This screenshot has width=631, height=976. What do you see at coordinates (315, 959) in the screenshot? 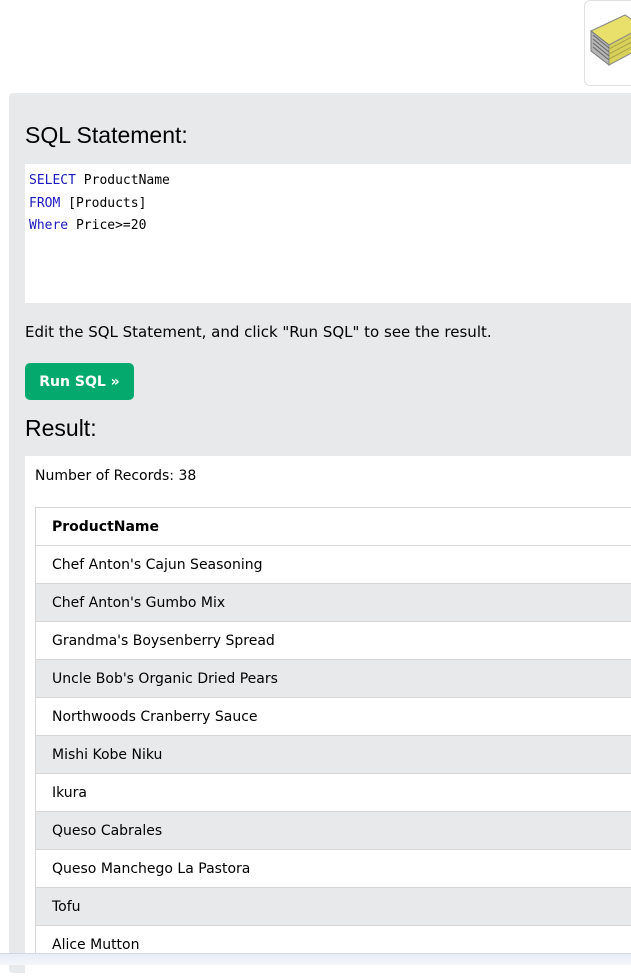
I see `window-bottom-edge` at bounding box center [315, 959].